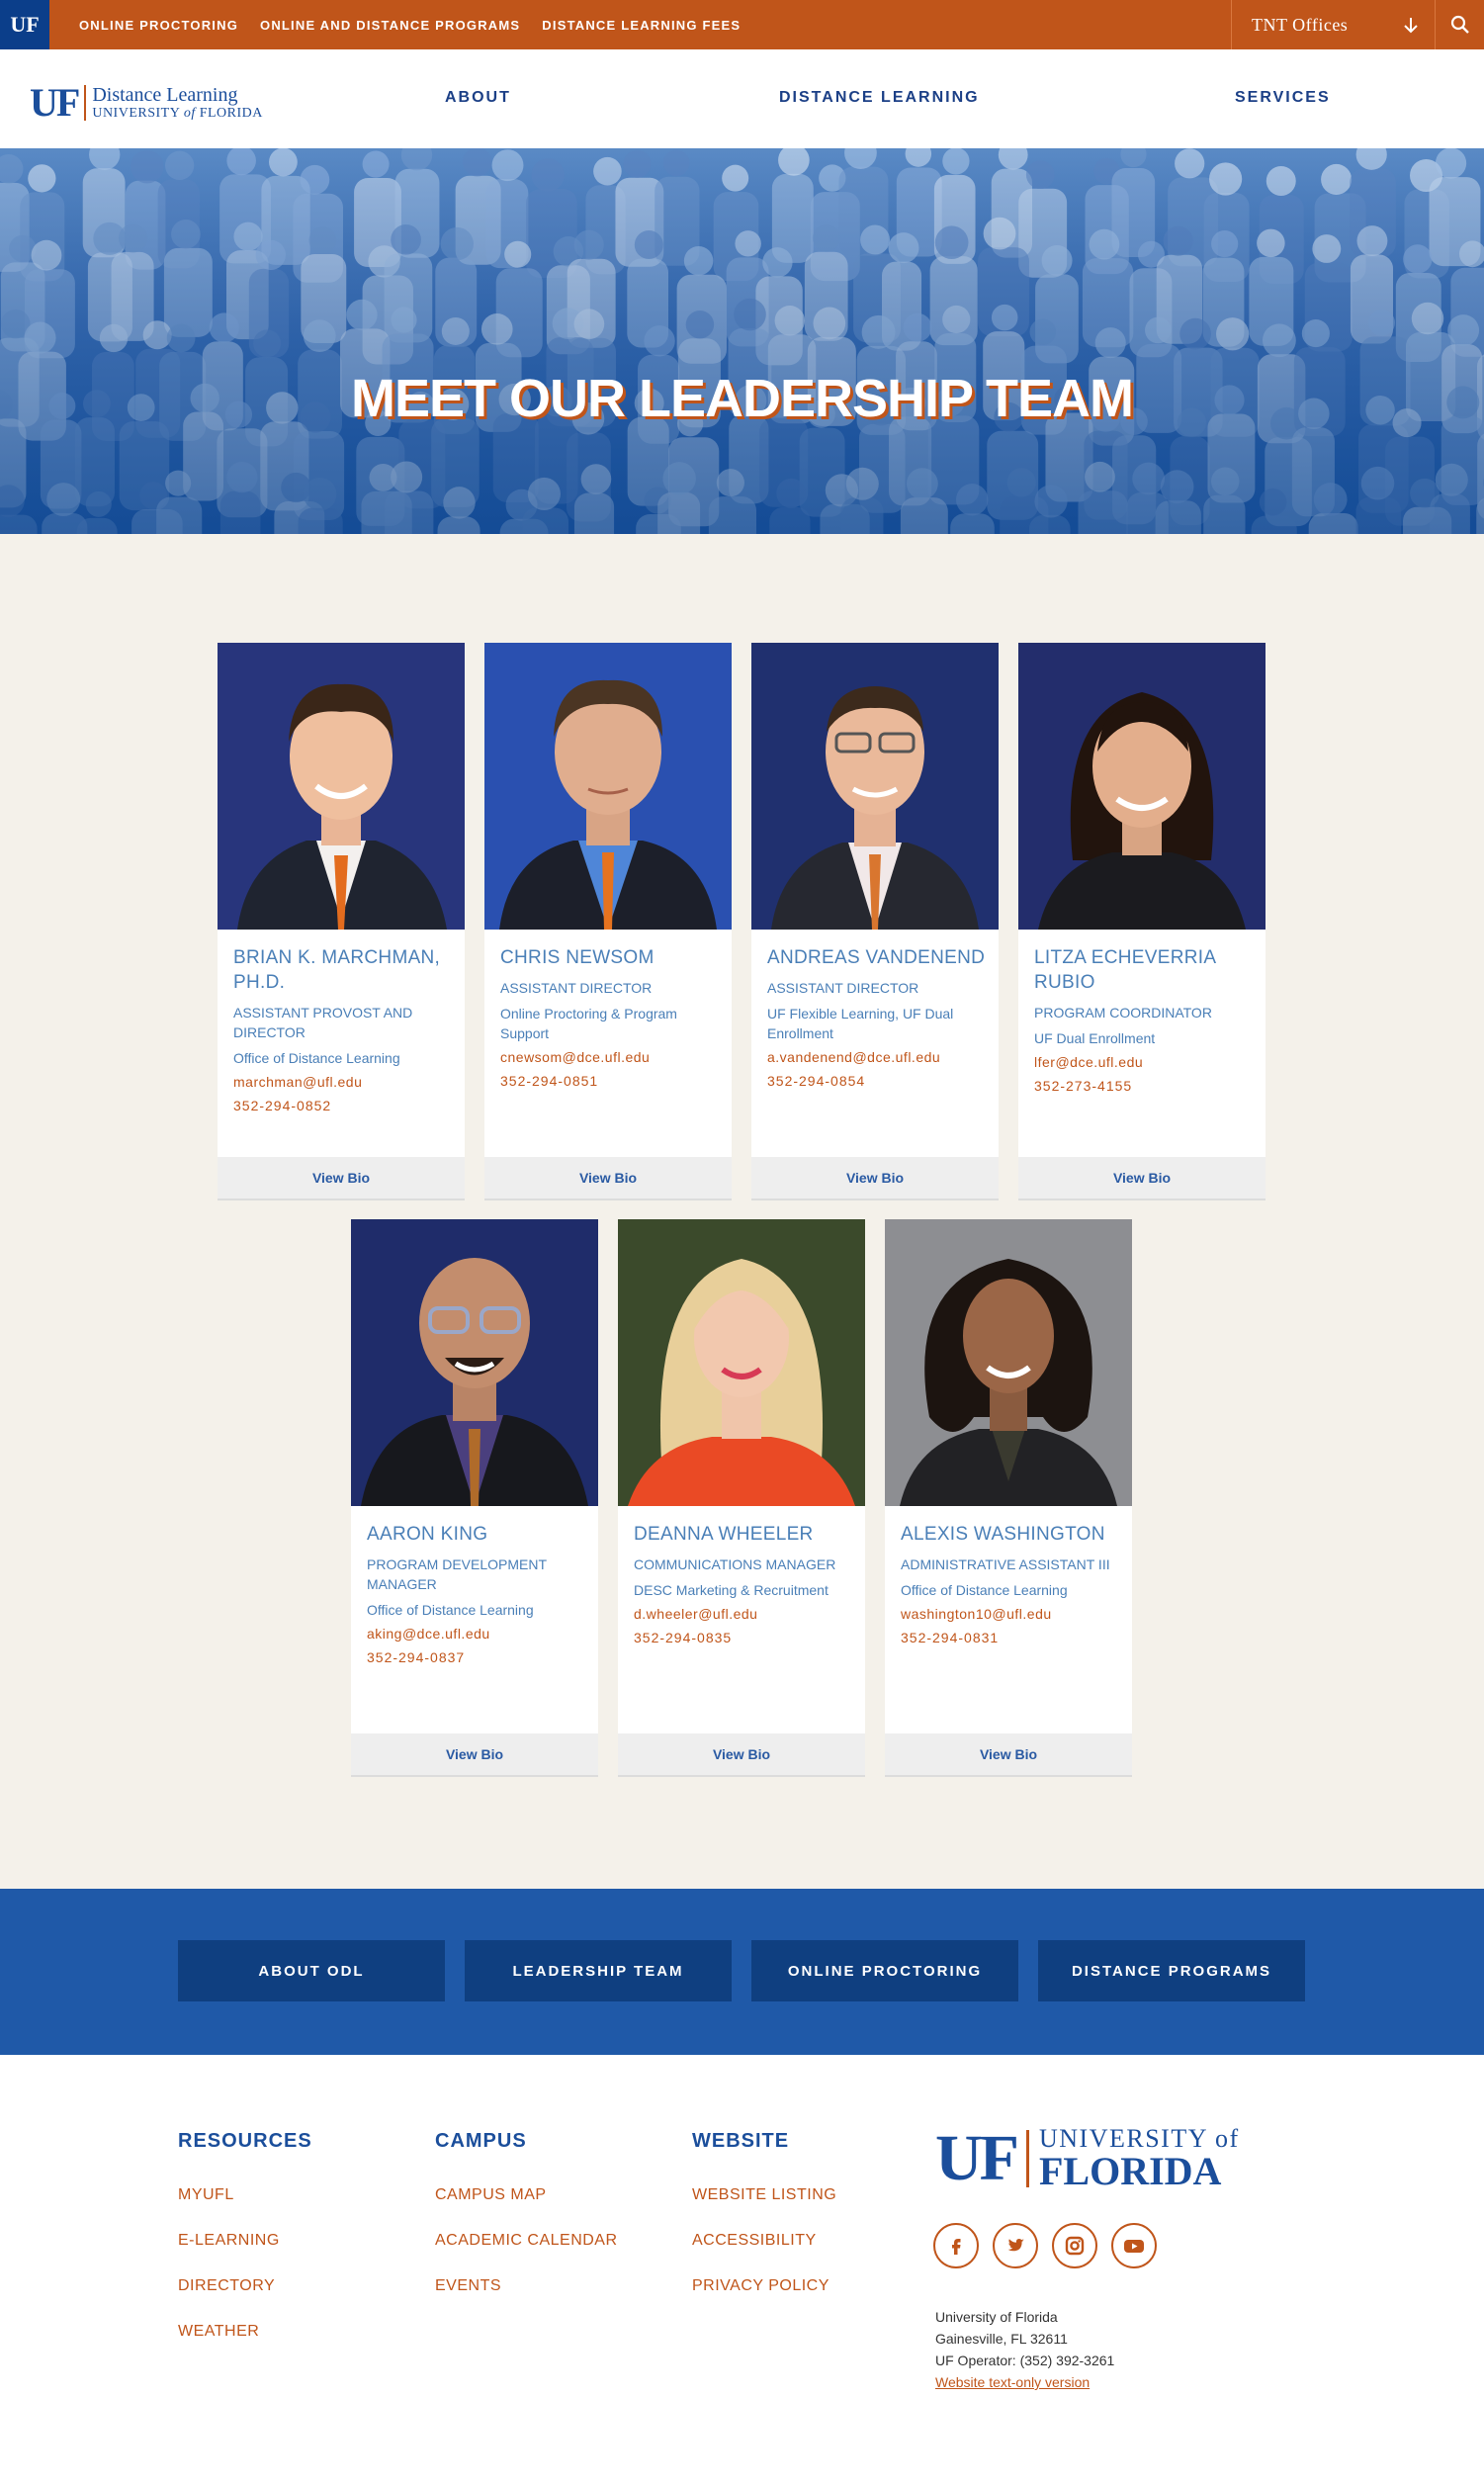 Image resolution: width=1484 pixels, height=2487 pixels. What do you see at coordinates (229, 113) in the screenshot?
I see `logo-line2-post: FLORIDA` at bounding box center [229, 113].